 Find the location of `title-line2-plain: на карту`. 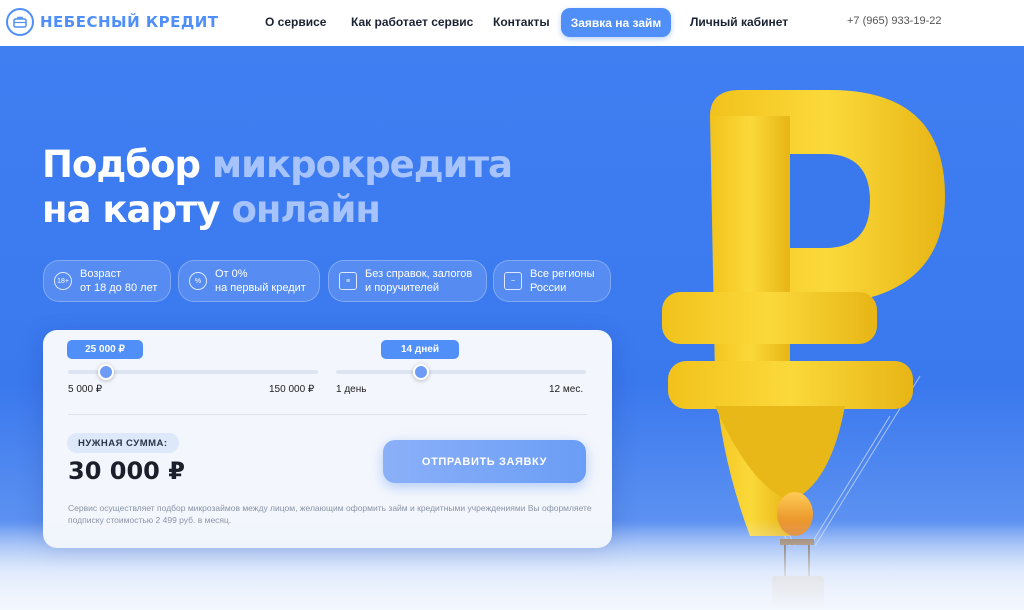

title-line2-plain: на карту is located at coordinates (137, 209).